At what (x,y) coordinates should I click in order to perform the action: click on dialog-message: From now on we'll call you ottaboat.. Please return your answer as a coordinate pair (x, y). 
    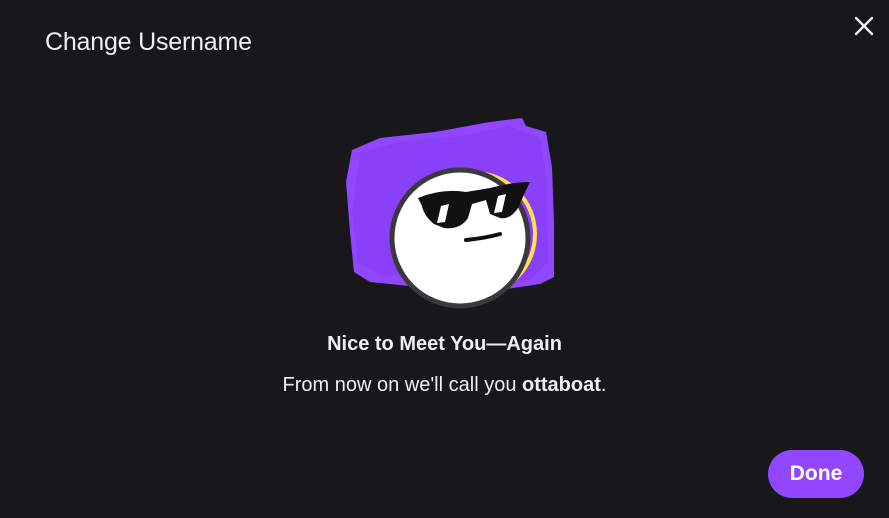
    Looking at the image, I should click on (444, 385).